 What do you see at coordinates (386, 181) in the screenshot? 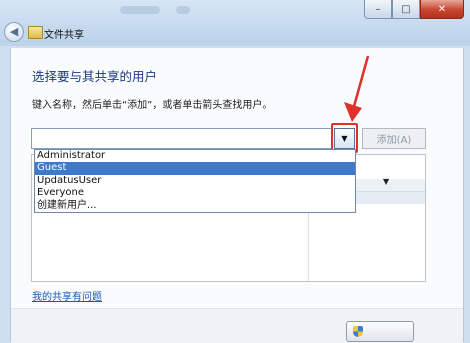
I see `chevron-down-icon: ▼` at bounding box center [386, 181].